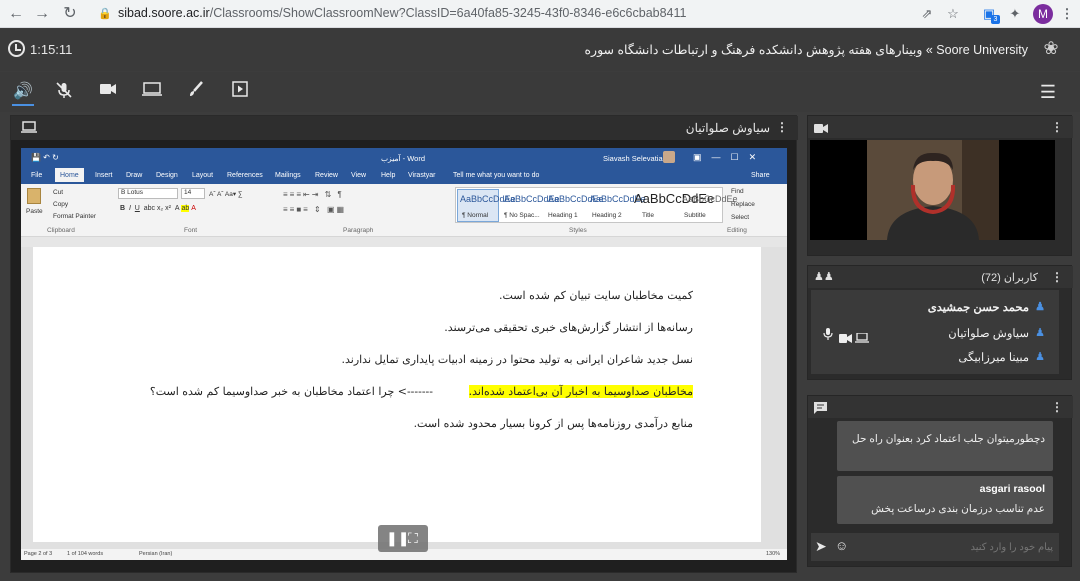  What do you see at coordinates (1048, 92) in the screenshot?
I see `hamburger-menu-icon: ☰` at bounding box center [1048, 92].